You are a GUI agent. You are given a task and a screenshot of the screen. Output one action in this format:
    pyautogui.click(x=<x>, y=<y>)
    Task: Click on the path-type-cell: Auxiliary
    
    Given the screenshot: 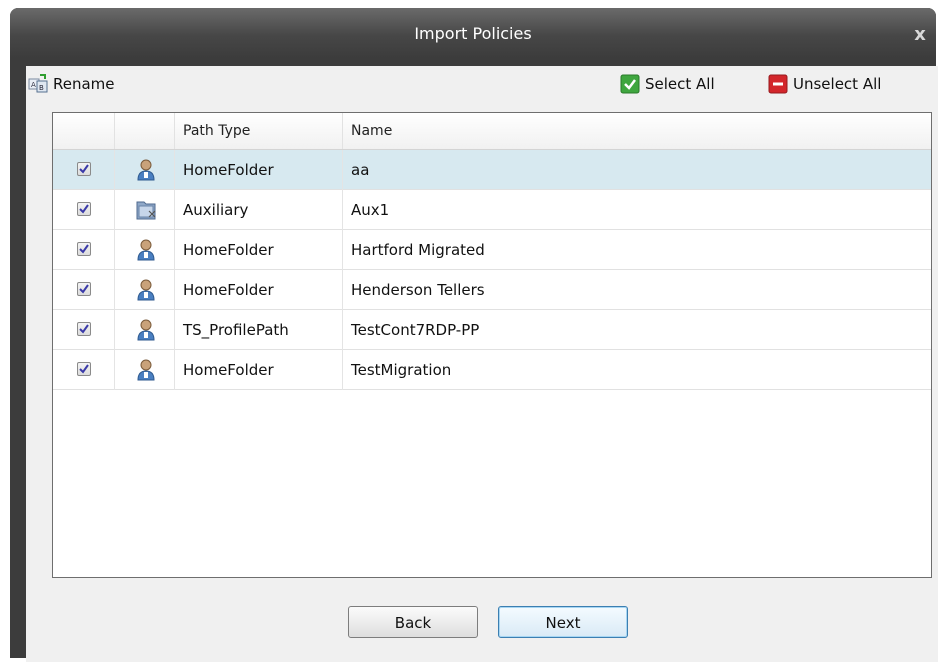 What is the action you would take?
    pyautogui.click(x=259, y=210)
    